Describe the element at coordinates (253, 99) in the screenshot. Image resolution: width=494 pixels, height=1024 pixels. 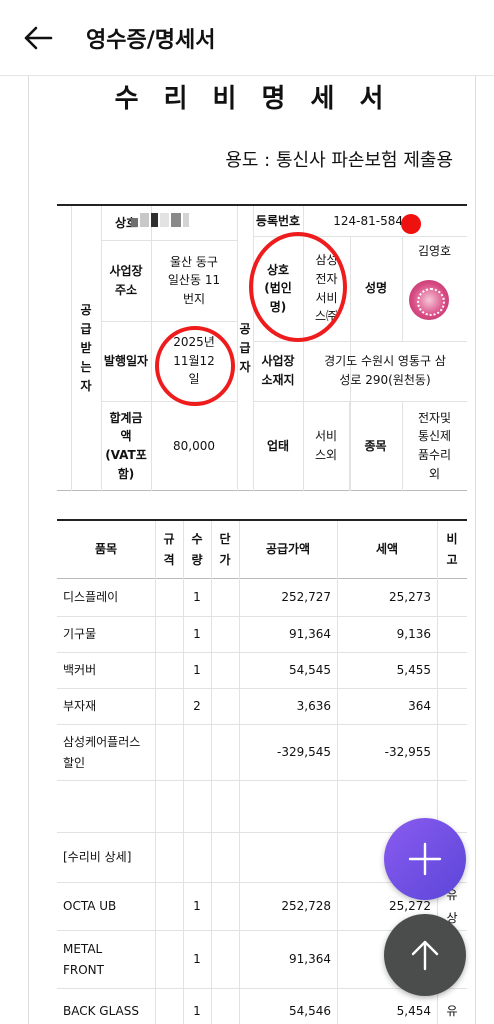
I see `document-title: 수 리 비 명 세 서` at that location.